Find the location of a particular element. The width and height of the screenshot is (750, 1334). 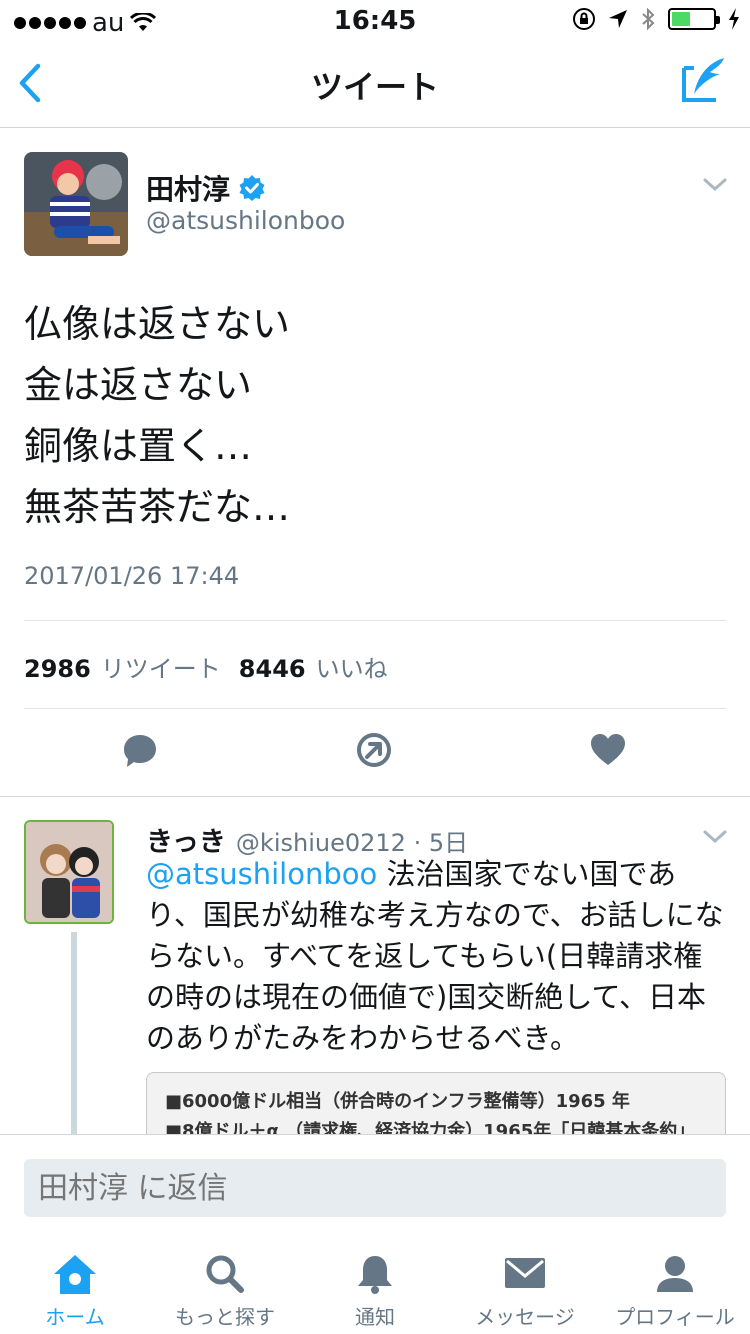

author-name: 田村淳 is located at coordinates (206, 188).